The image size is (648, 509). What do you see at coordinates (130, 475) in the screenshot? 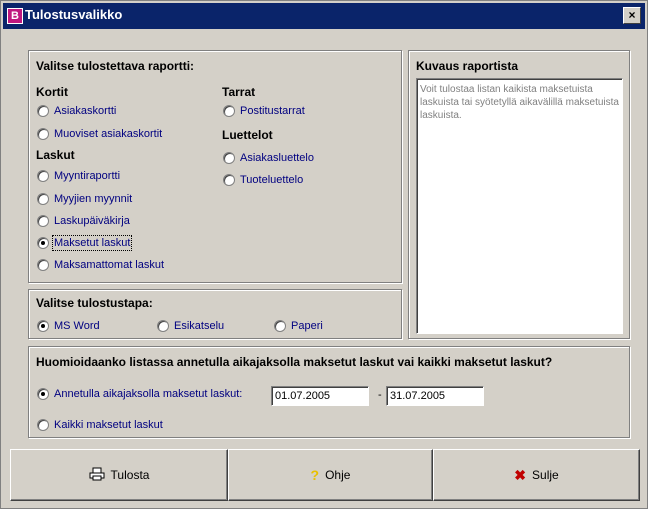
I see `print-button-label: Tulosta` at bounding box center [130, 475].